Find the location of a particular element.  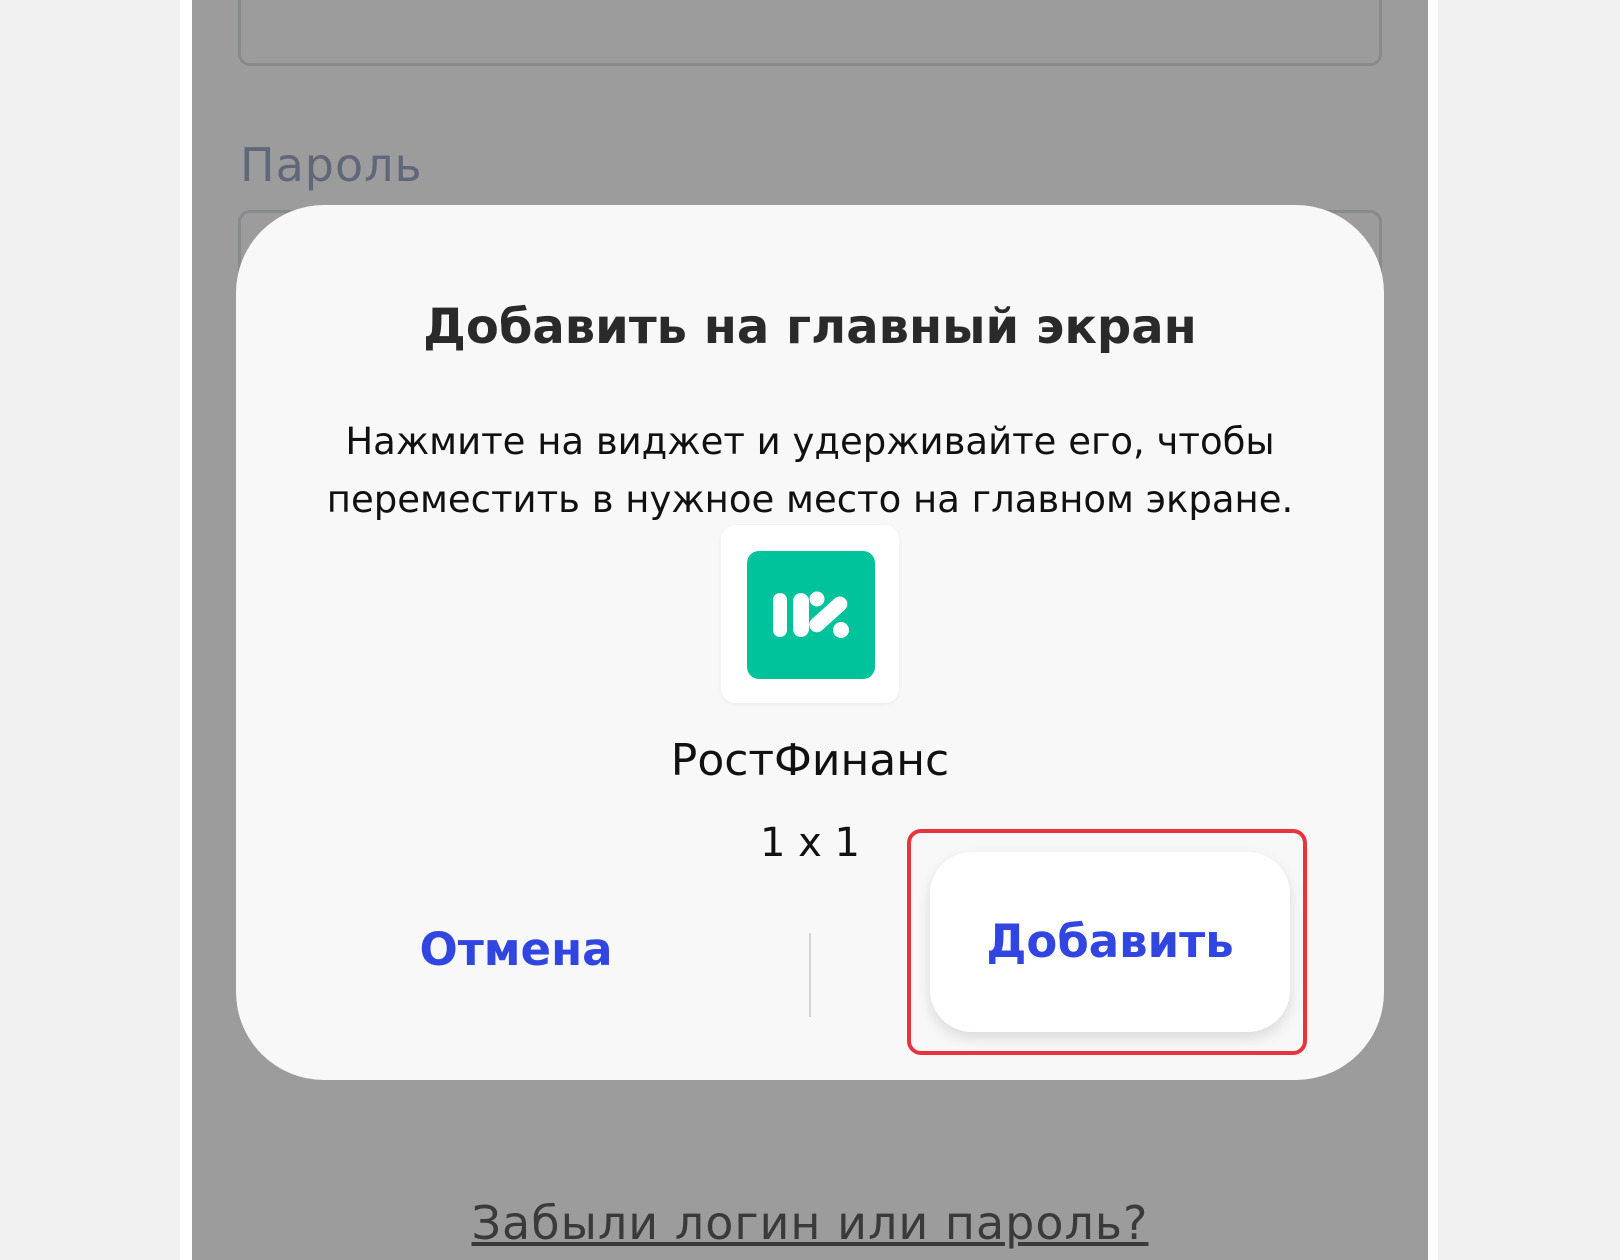

password-label: Пароль is located at coordinates (331, 165).